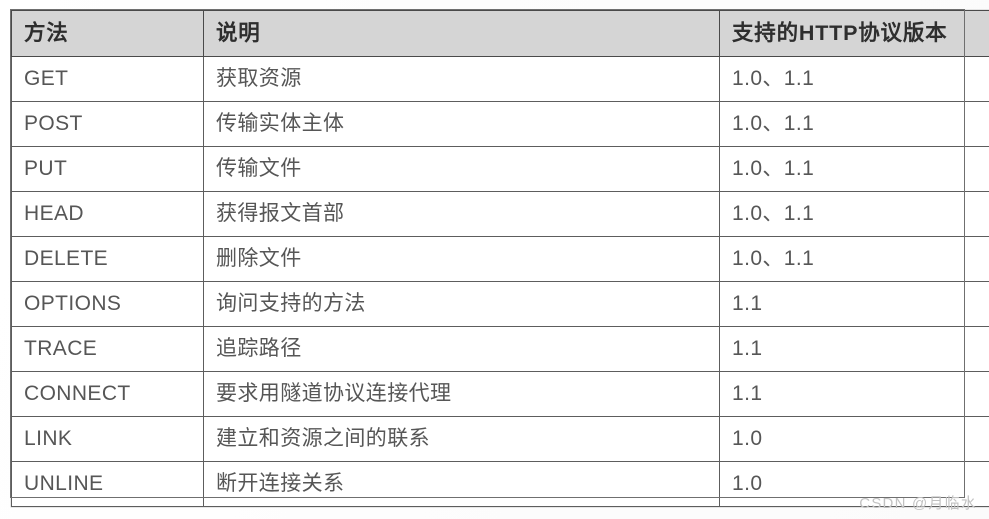 The width and height of the screenshot is (989, 519). Describe the element at coordinates (854, 439) in the screenshot. I see `cell-version: 1.0` at that location.